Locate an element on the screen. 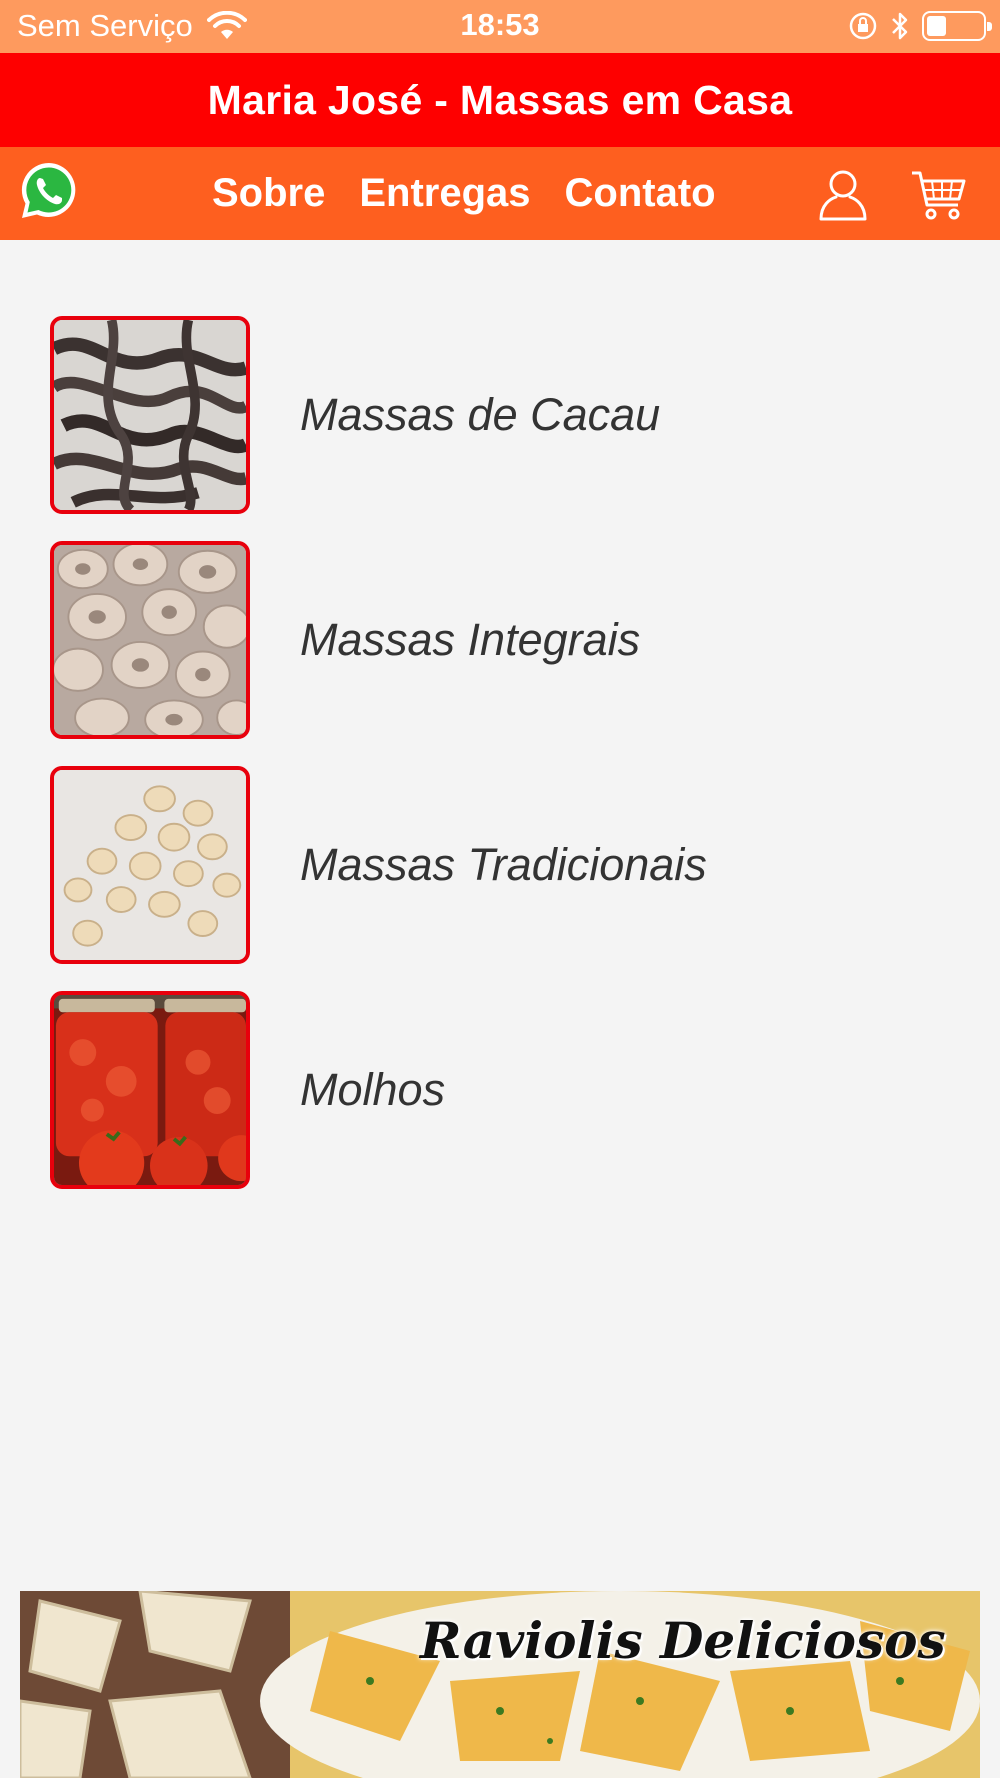  category-label: Massas Tradicionais is located at coordinates (503, 864).